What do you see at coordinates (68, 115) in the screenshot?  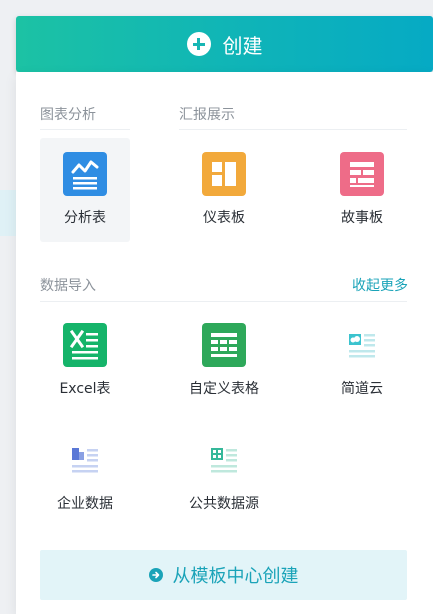 I see `section-title-chart-analysis: 图表分析` at bounding box center [68, 115].